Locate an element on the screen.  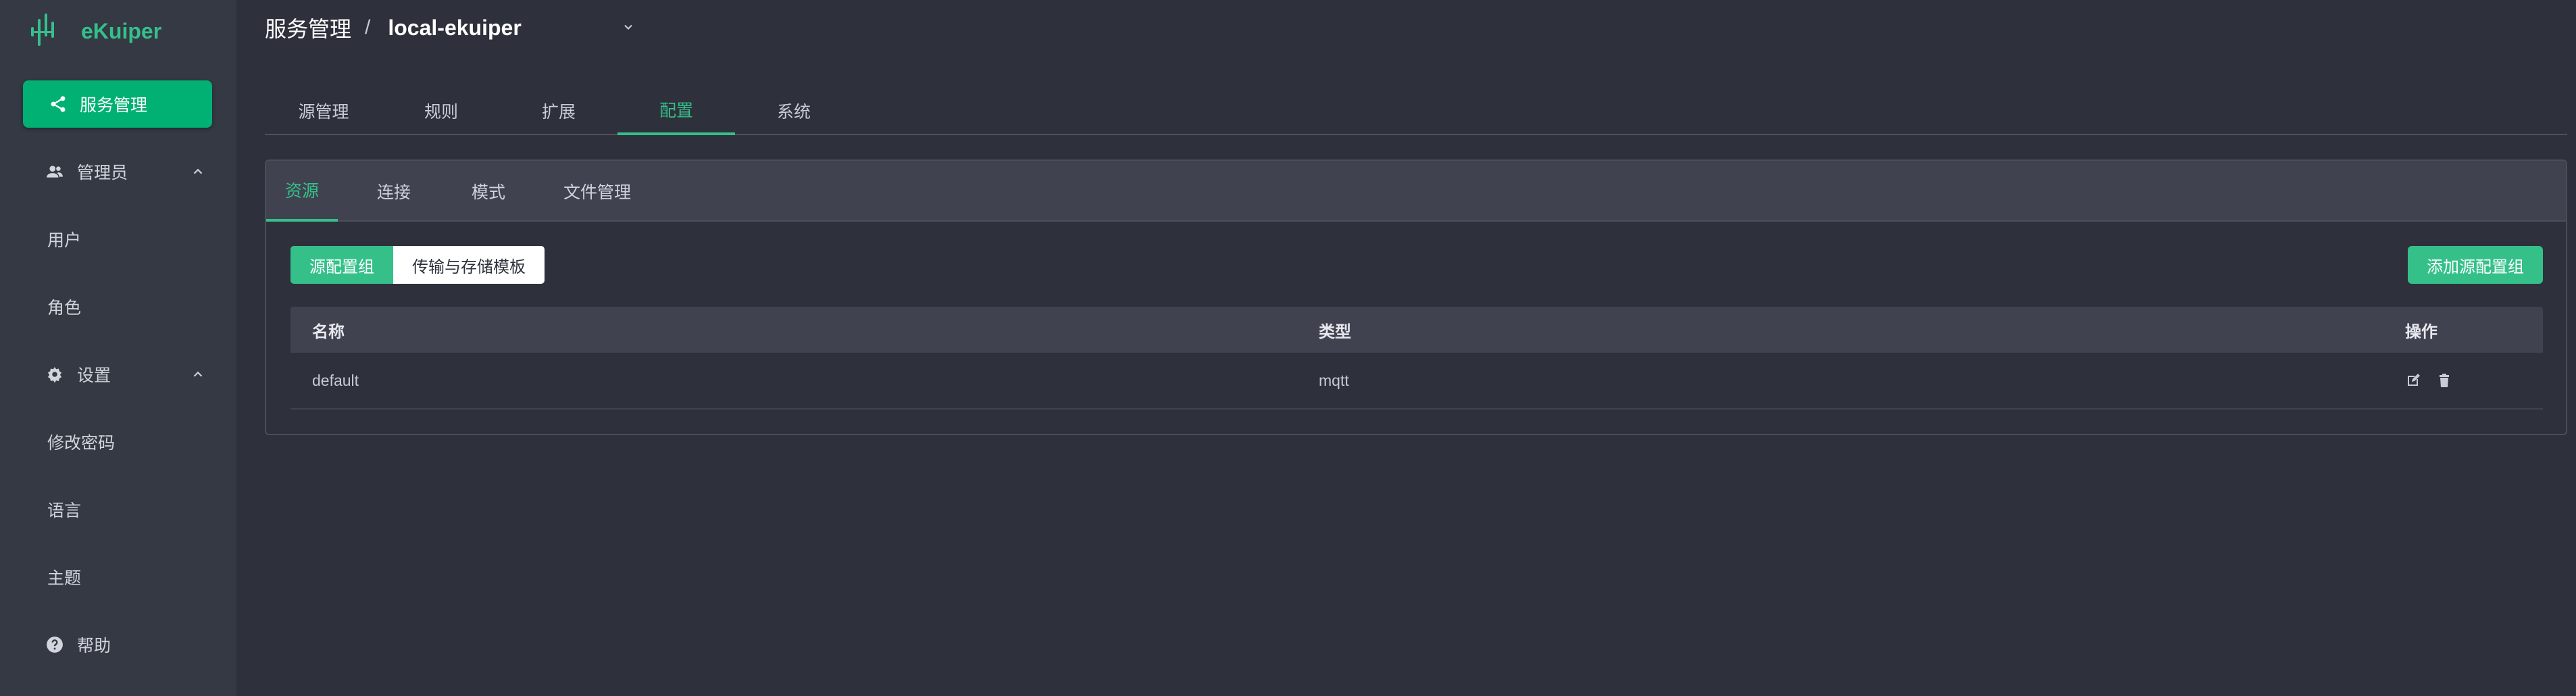
source-config-group-button: 源配置组 is located at coordinates (342, 265).